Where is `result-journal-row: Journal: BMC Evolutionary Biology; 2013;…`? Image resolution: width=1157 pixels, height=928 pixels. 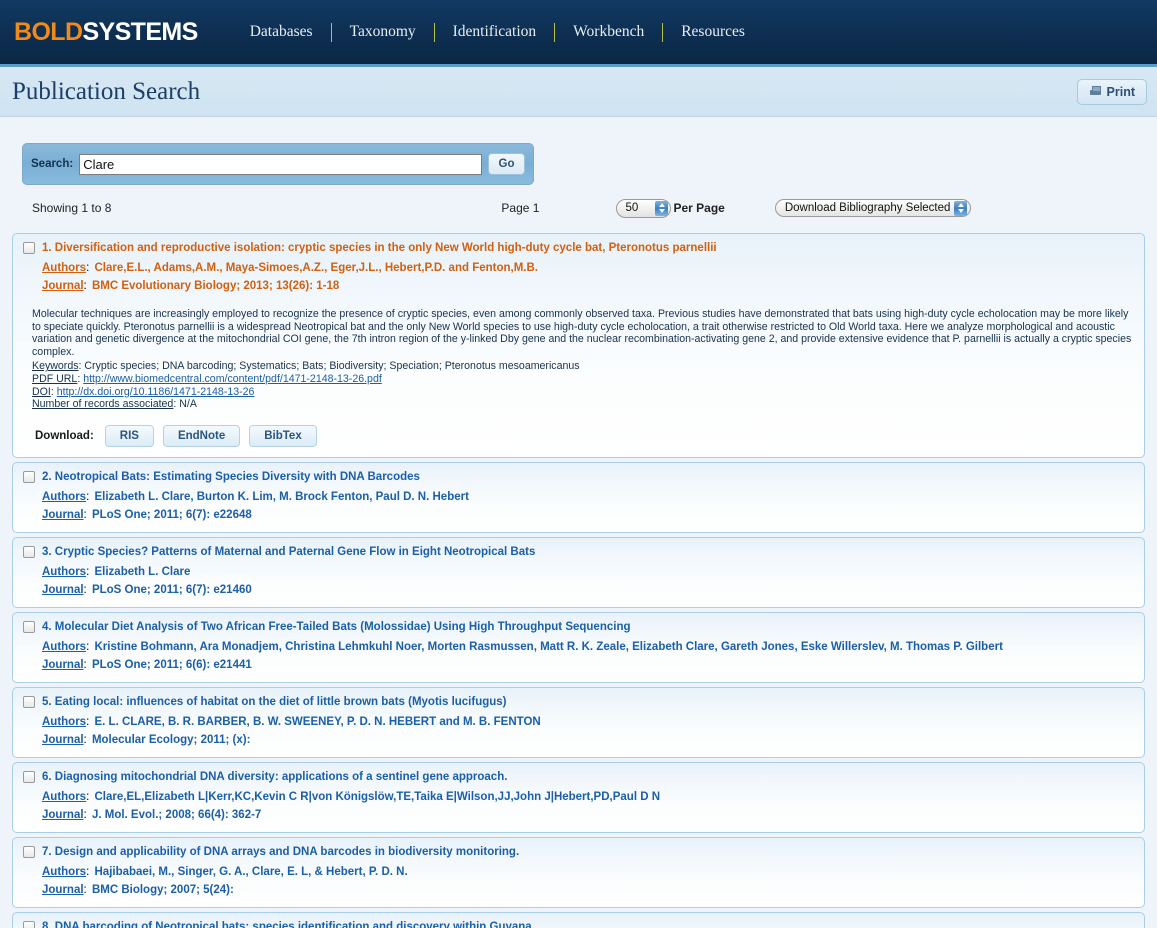 result-journal-row: Journal: BMC Evolutionary Biology; 2013;… is located at coordinates (588, 286).